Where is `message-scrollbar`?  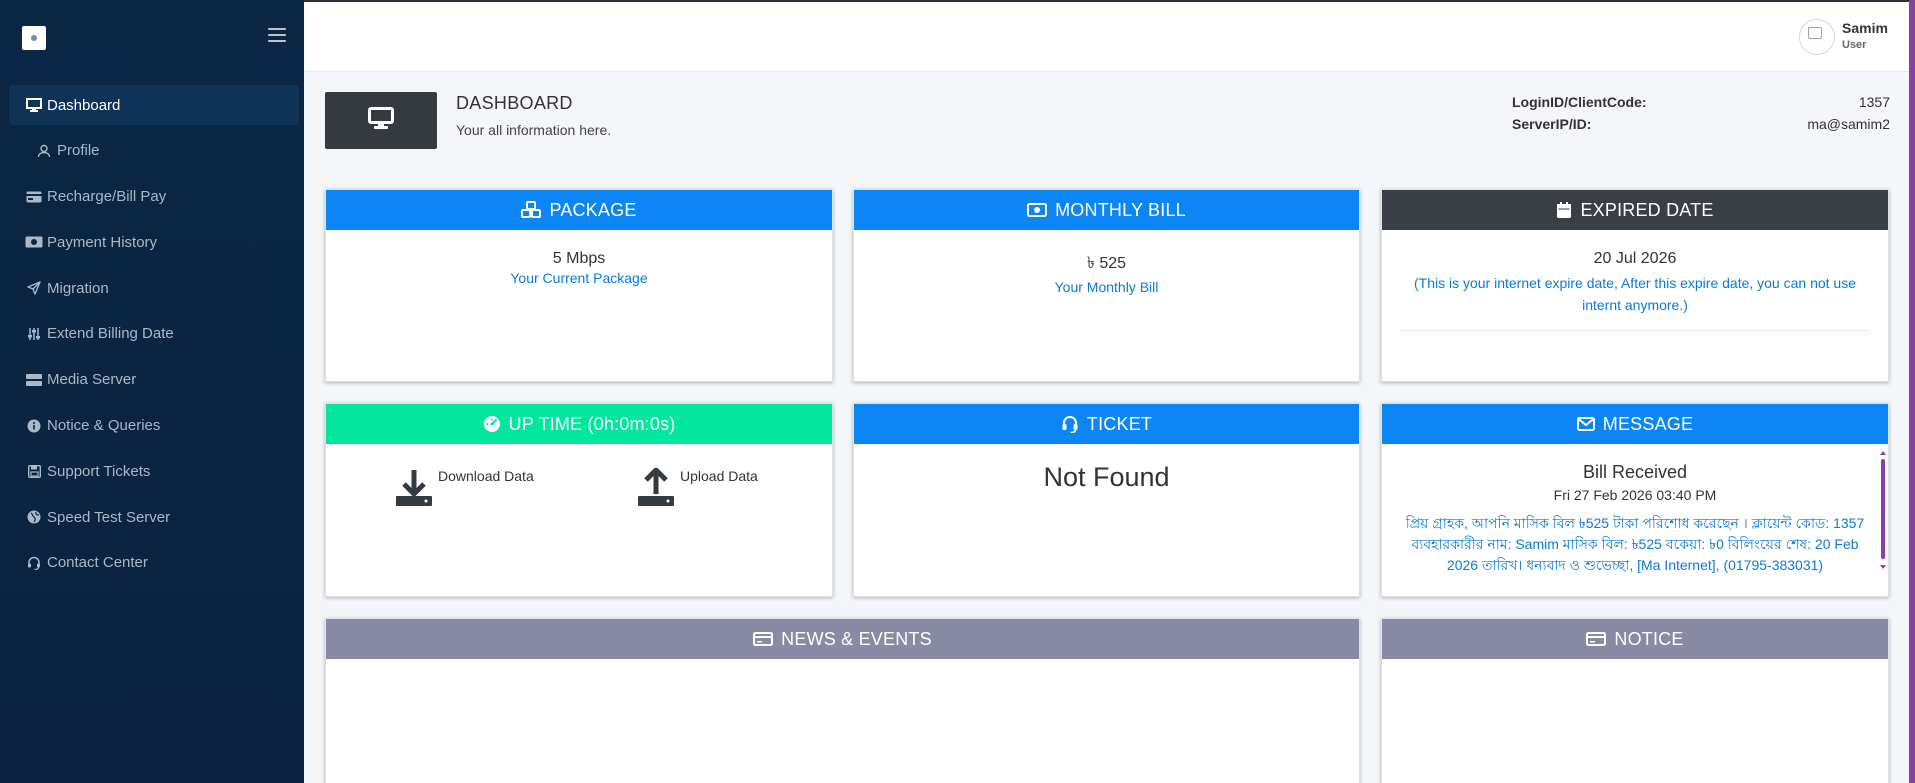 message-scrollbar is located at coordinates (1883, 510).